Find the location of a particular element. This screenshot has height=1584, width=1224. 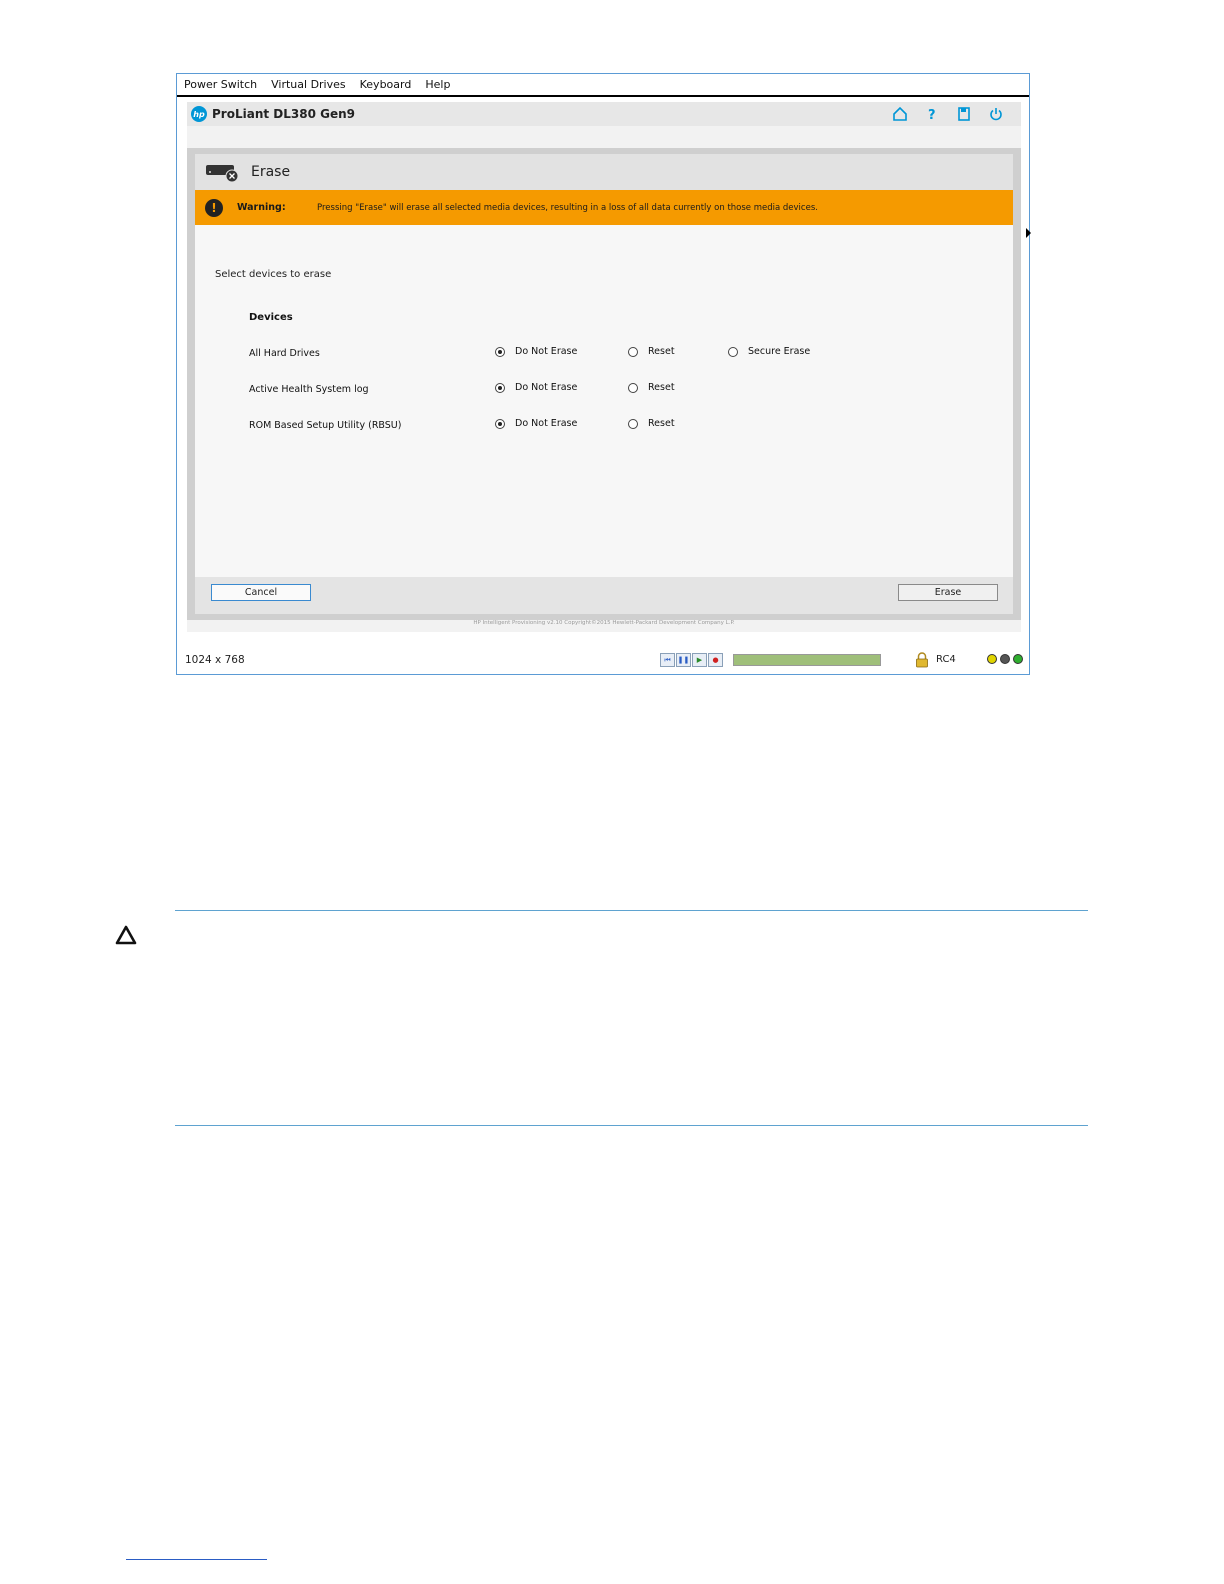

playback-progress-bar is located at coordinates (807, 660).